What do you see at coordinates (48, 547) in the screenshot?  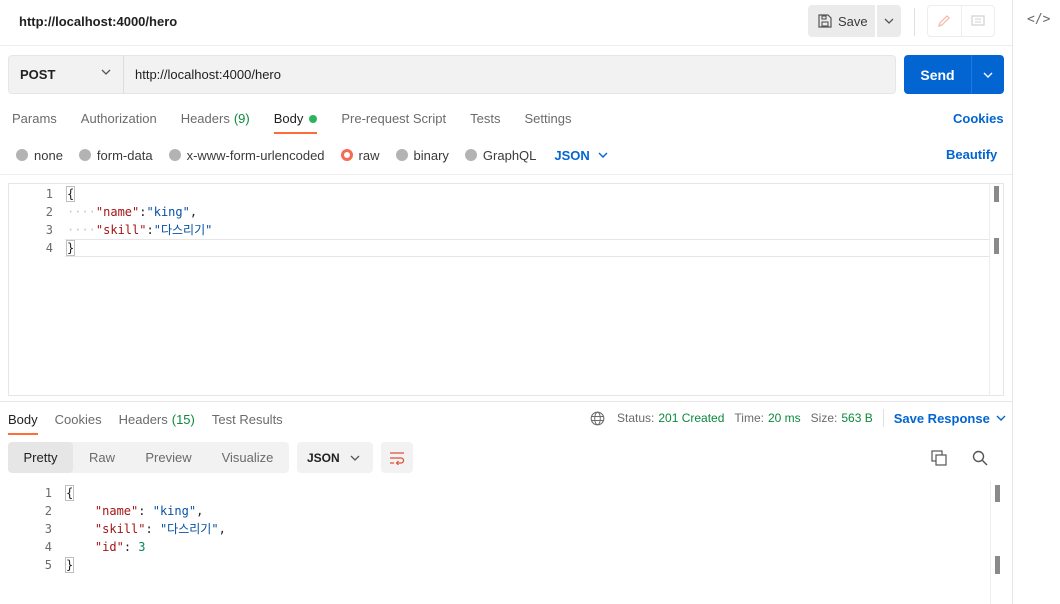 I see `line-number: 4` at bounding box center [48, 547].